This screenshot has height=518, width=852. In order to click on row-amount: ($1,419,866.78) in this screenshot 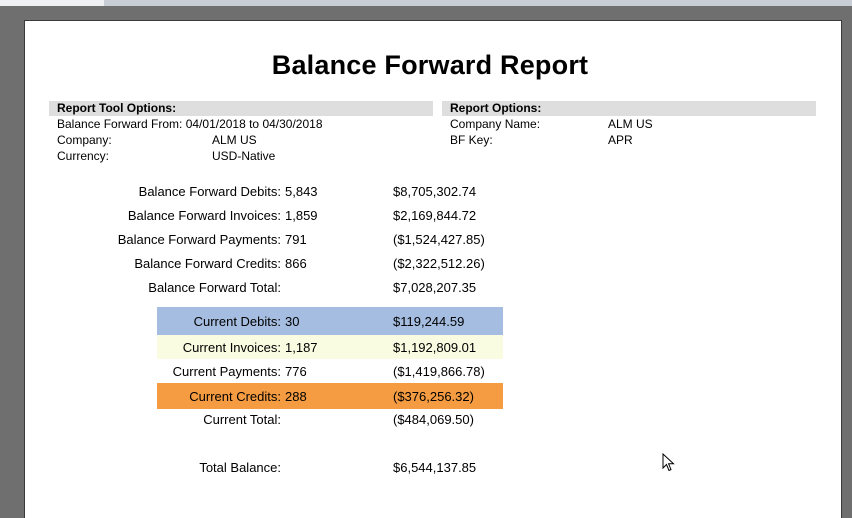, I will do `click(439, 371)`.